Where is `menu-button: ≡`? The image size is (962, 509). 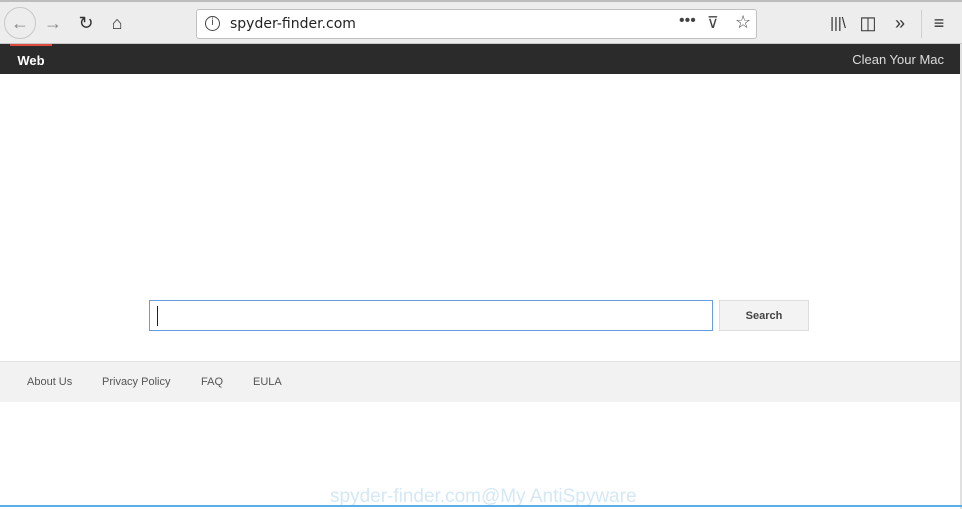 menu-button: ≡ is located at coordinates (939, 23).